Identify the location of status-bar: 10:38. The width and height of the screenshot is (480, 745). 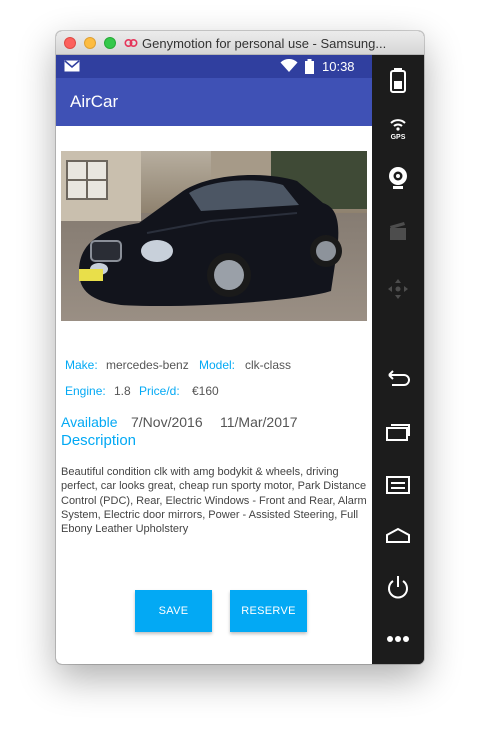
(214, 66).